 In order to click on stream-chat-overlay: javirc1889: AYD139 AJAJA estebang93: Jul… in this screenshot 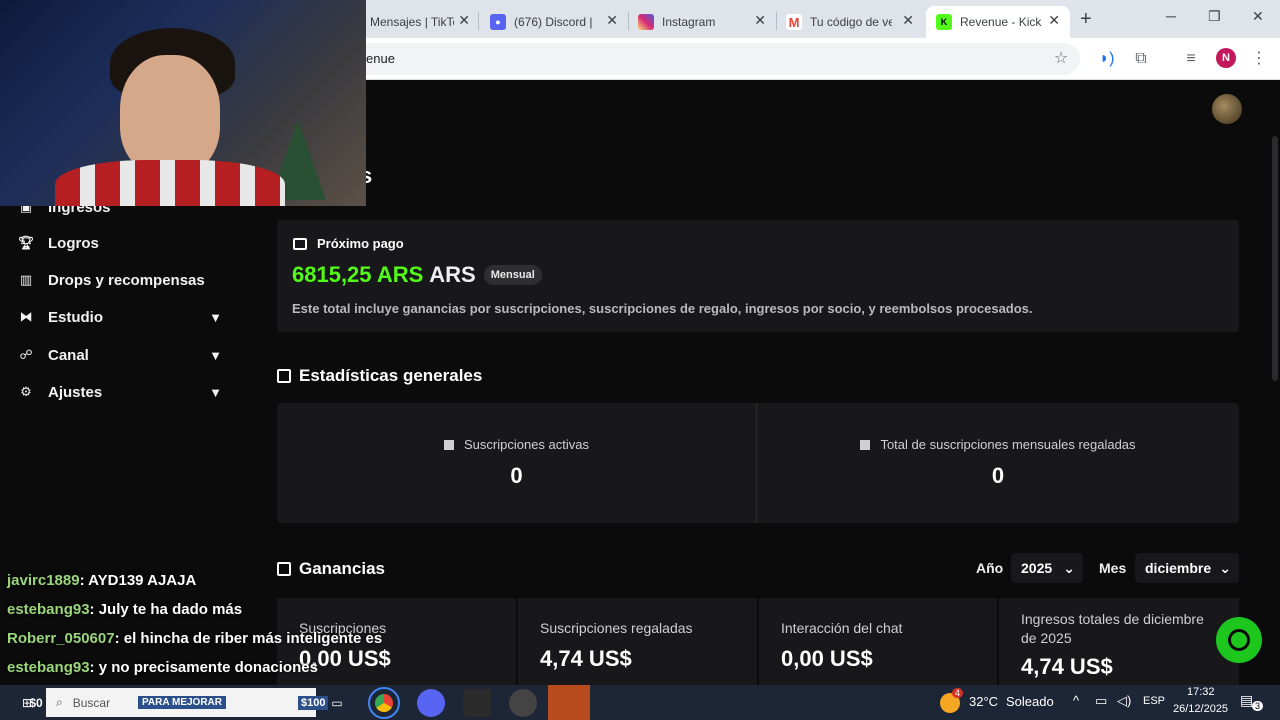, I will do `click(207, 630)`.